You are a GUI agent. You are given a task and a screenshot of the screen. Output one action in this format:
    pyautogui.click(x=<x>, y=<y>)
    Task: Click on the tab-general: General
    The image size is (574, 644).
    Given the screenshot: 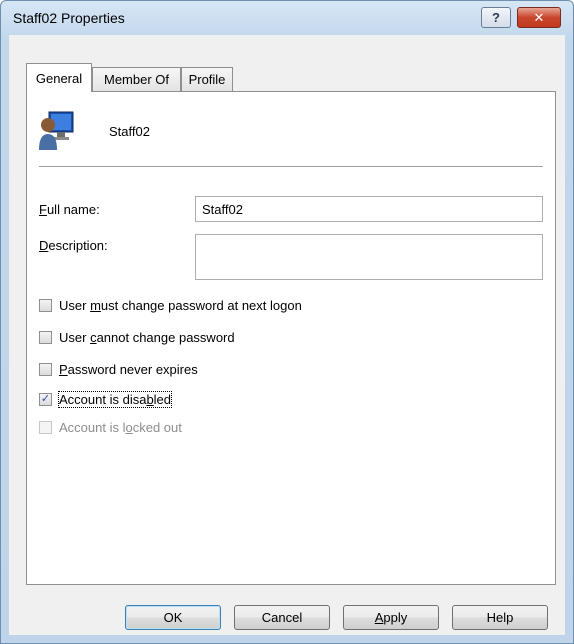 What is the action you would take?
    pyautogui.click(x=59, y=77)
    